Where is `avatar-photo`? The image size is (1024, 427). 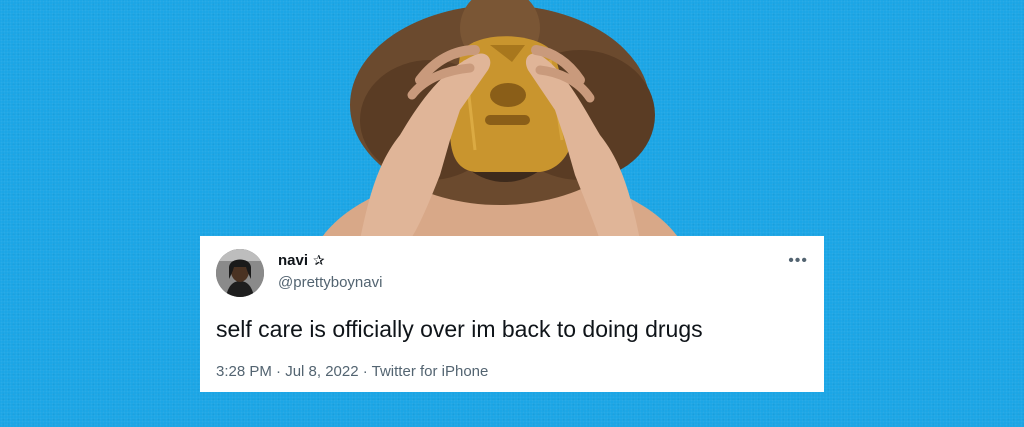
avatar-photo is located at coordinates (240, 273).